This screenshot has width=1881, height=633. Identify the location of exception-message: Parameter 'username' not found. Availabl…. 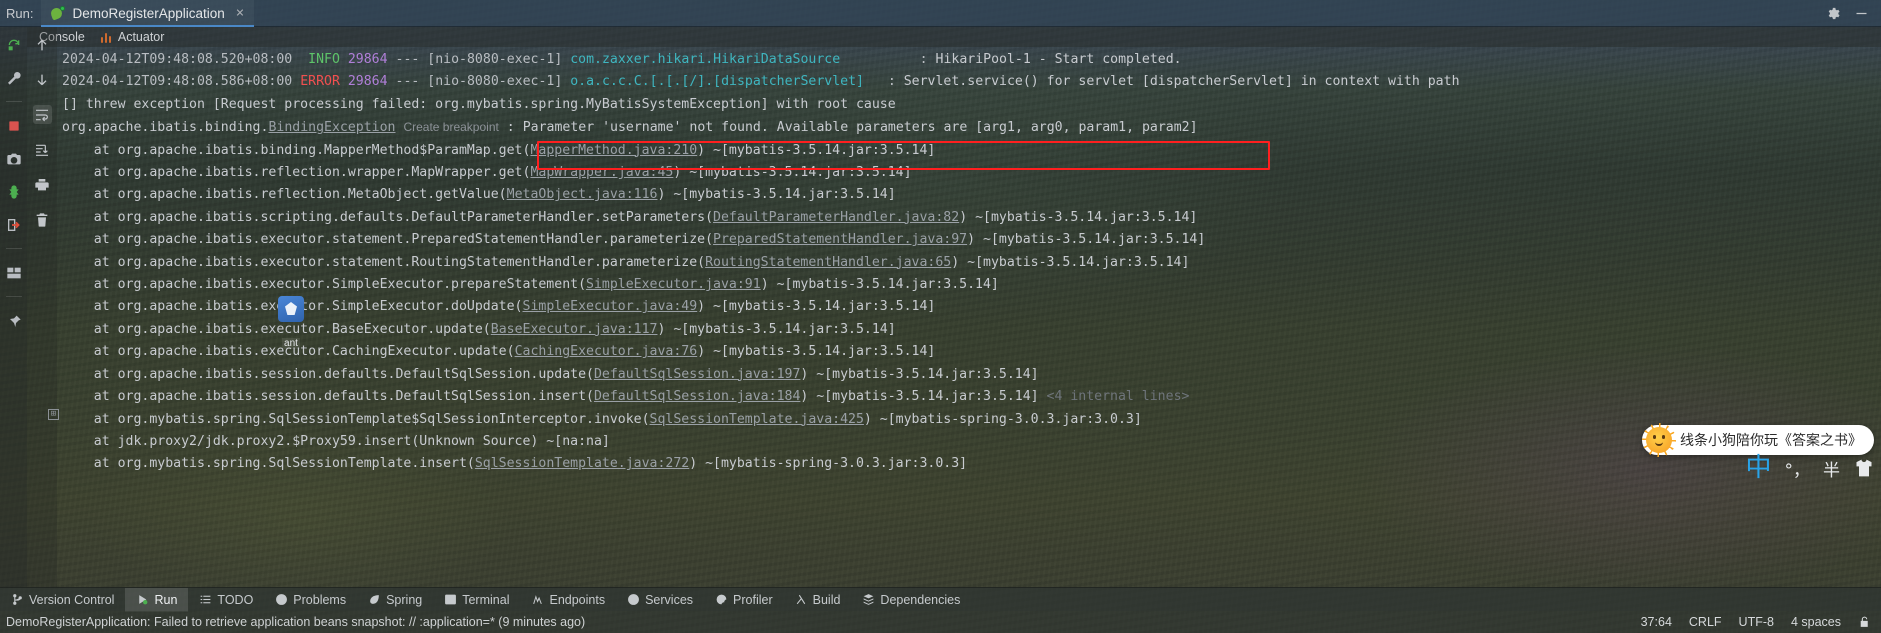
(860, 128).